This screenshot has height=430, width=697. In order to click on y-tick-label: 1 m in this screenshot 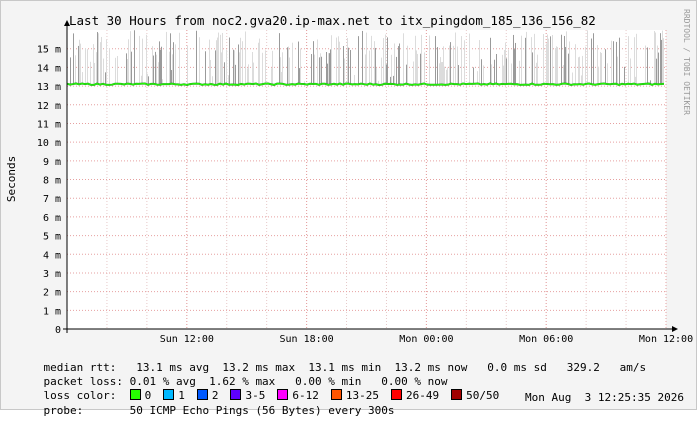, I will do `click(52, 311)`.